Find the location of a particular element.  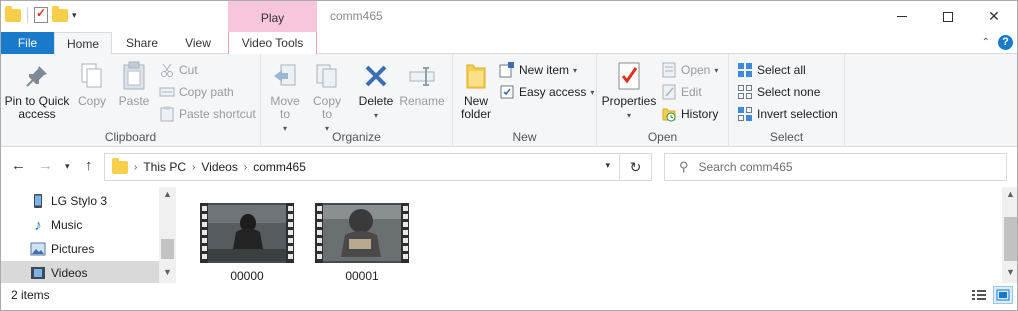

properties-qat-icon is located at coordinates (41, 14).